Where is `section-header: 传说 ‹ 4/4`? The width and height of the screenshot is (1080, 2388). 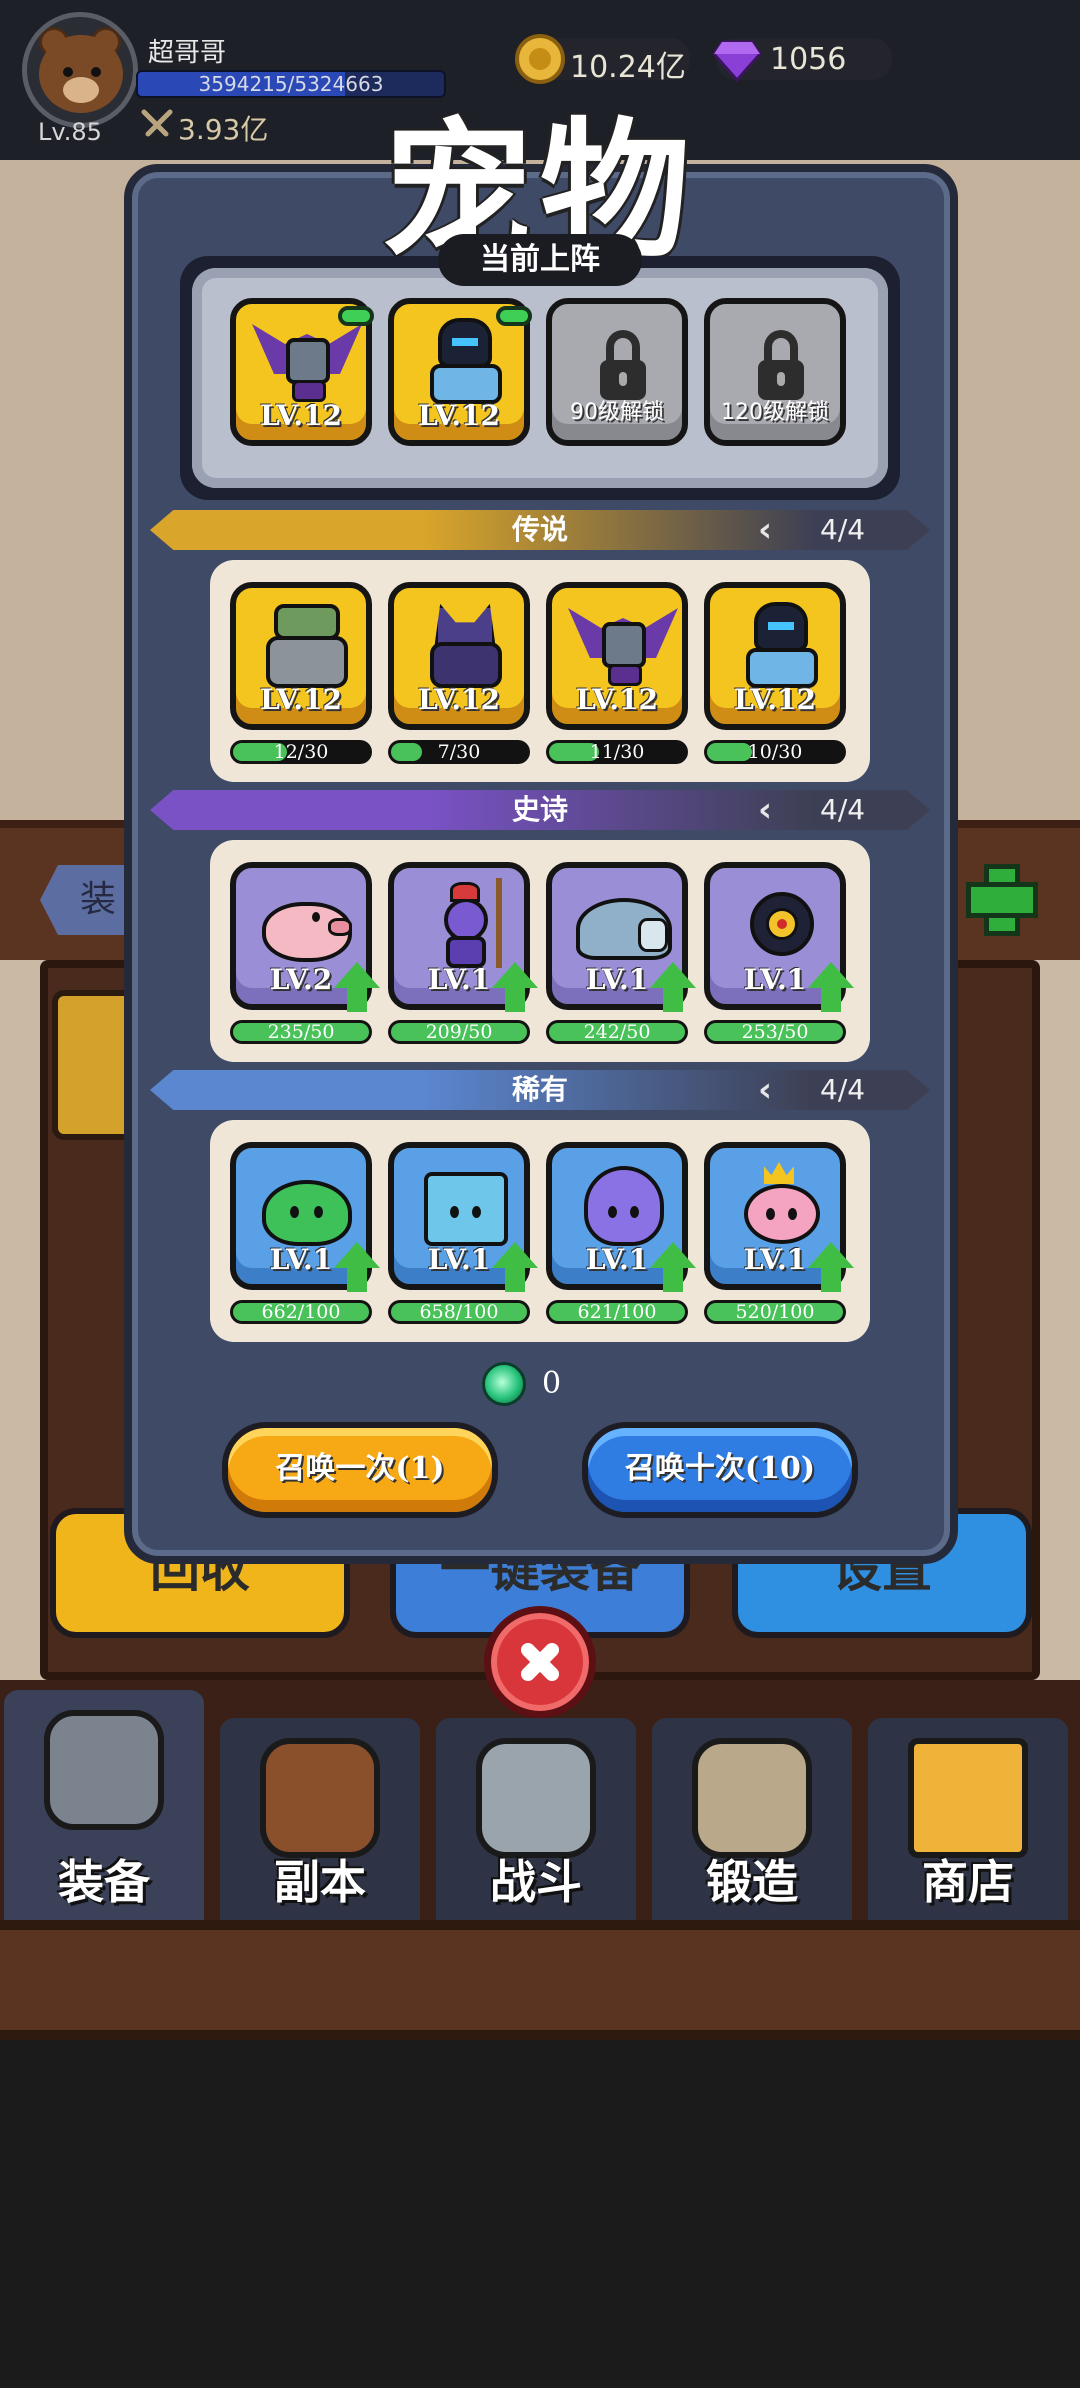
section-header: 传说 ‹ 4/4 is located at coordinates (540, 530).